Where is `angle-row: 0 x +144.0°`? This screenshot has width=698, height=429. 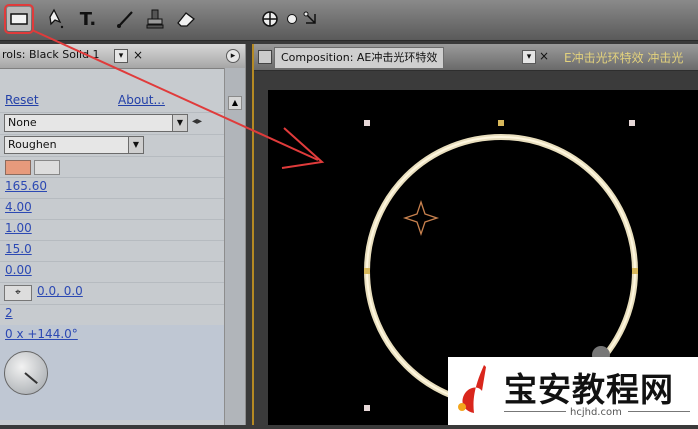 angle-row: 0 x +144.0° is located at coordinates (112, 372).